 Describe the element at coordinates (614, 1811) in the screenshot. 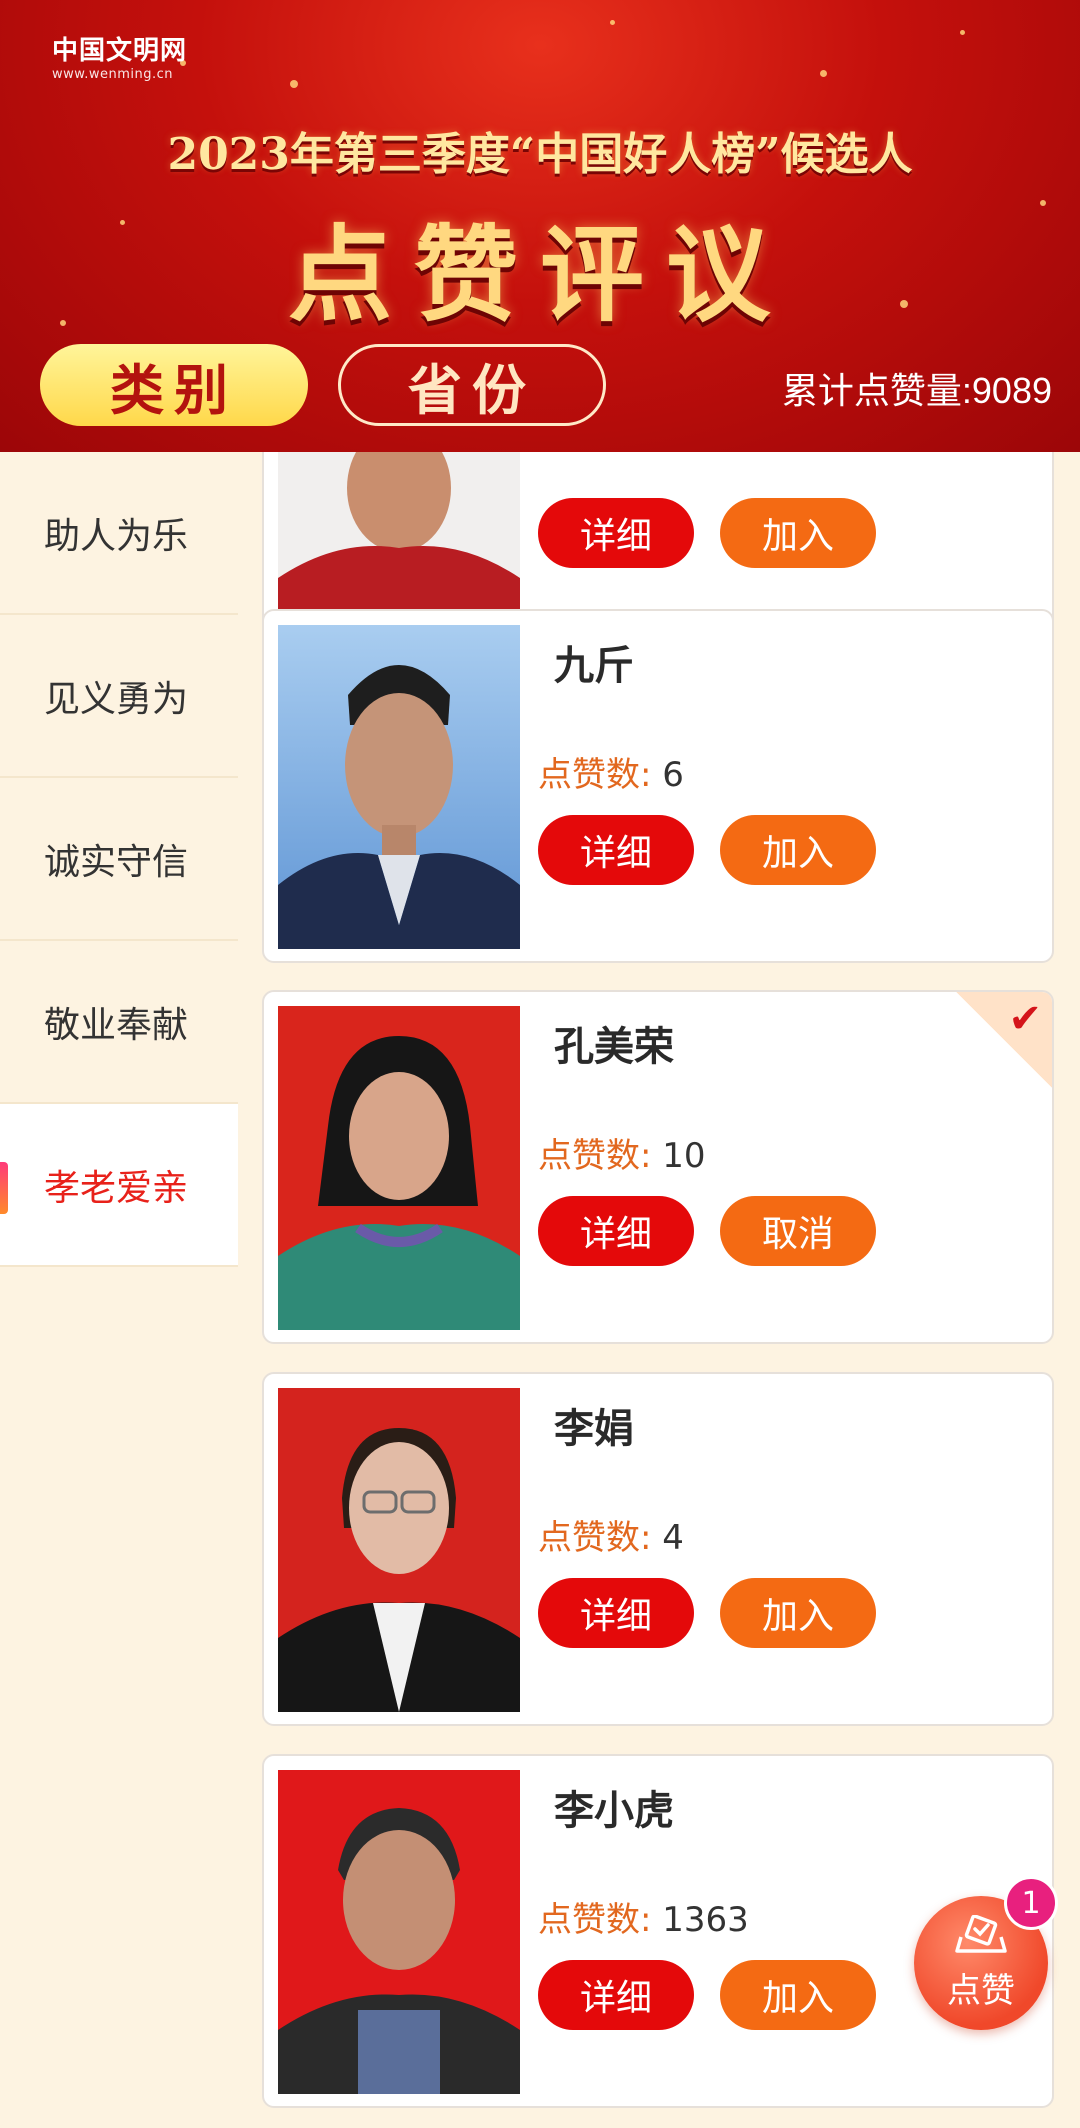

I see `candidate-name: 李小虎` at that location.